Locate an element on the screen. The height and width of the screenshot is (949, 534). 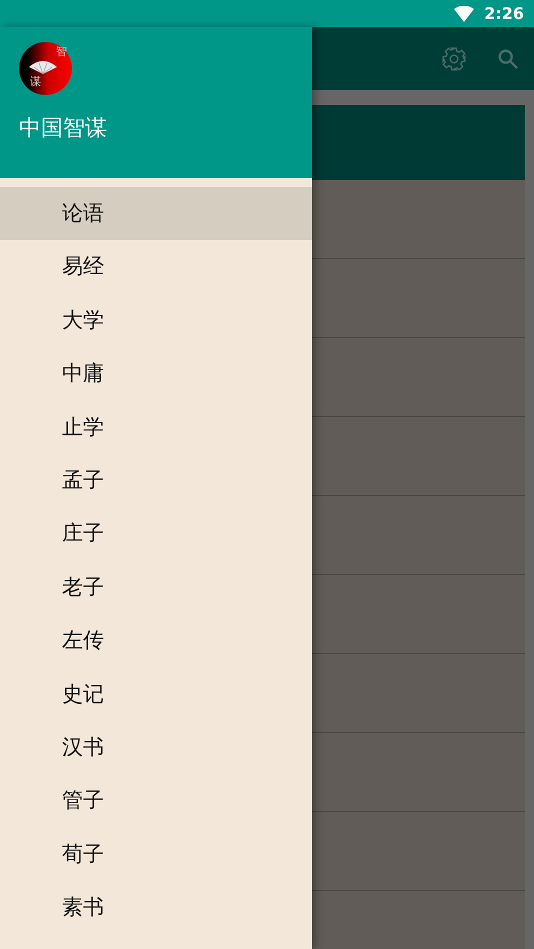
drawer-item: 止学 is located at coordinates (156, 427).